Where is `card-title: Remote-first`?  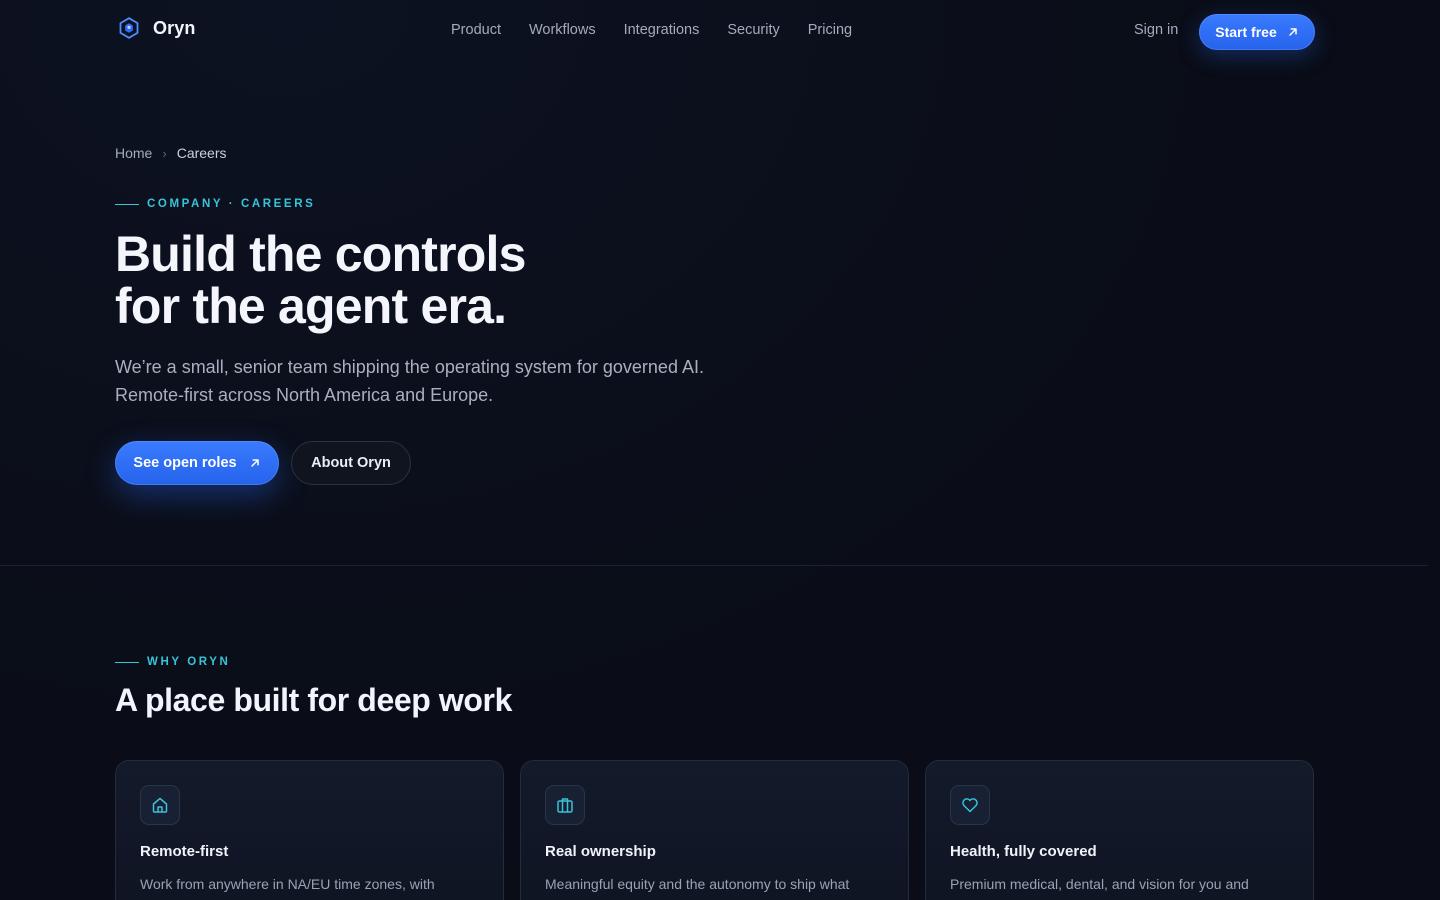
card-title: Remote-first is located at coordinates (184, 851).